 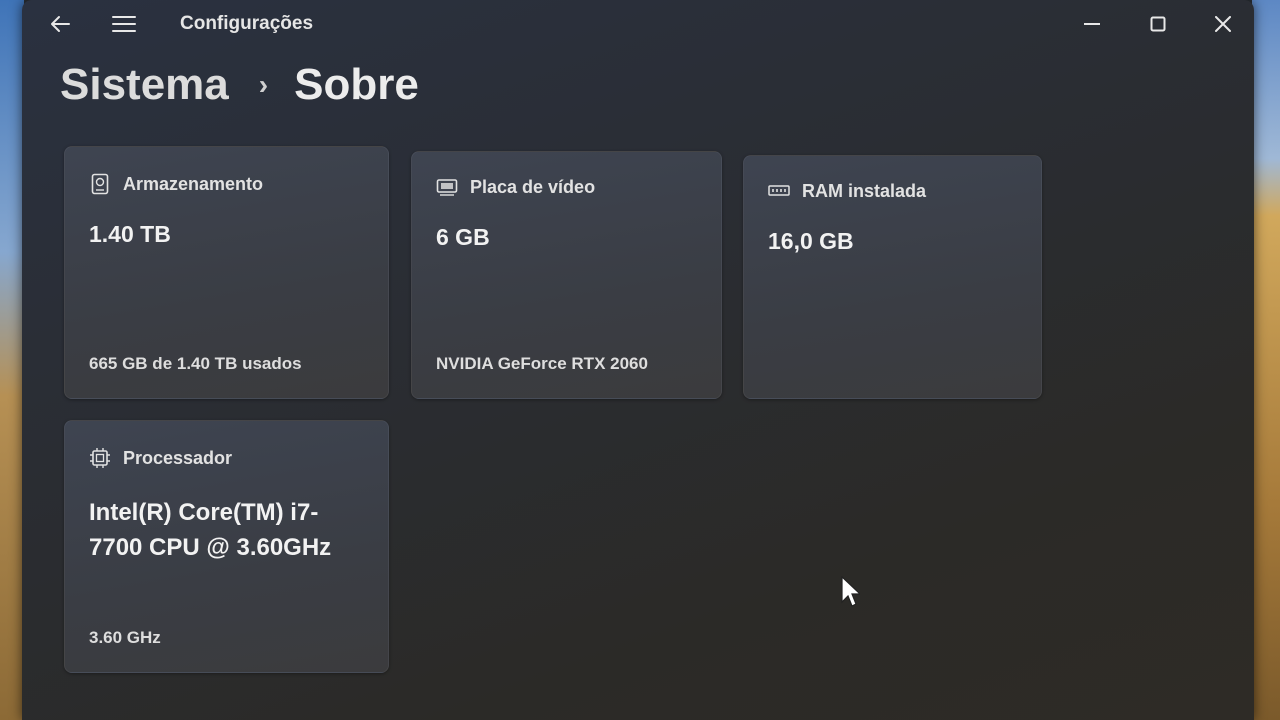 I want to click on desktop-wallpaper-left, so click(x=12, y=360).